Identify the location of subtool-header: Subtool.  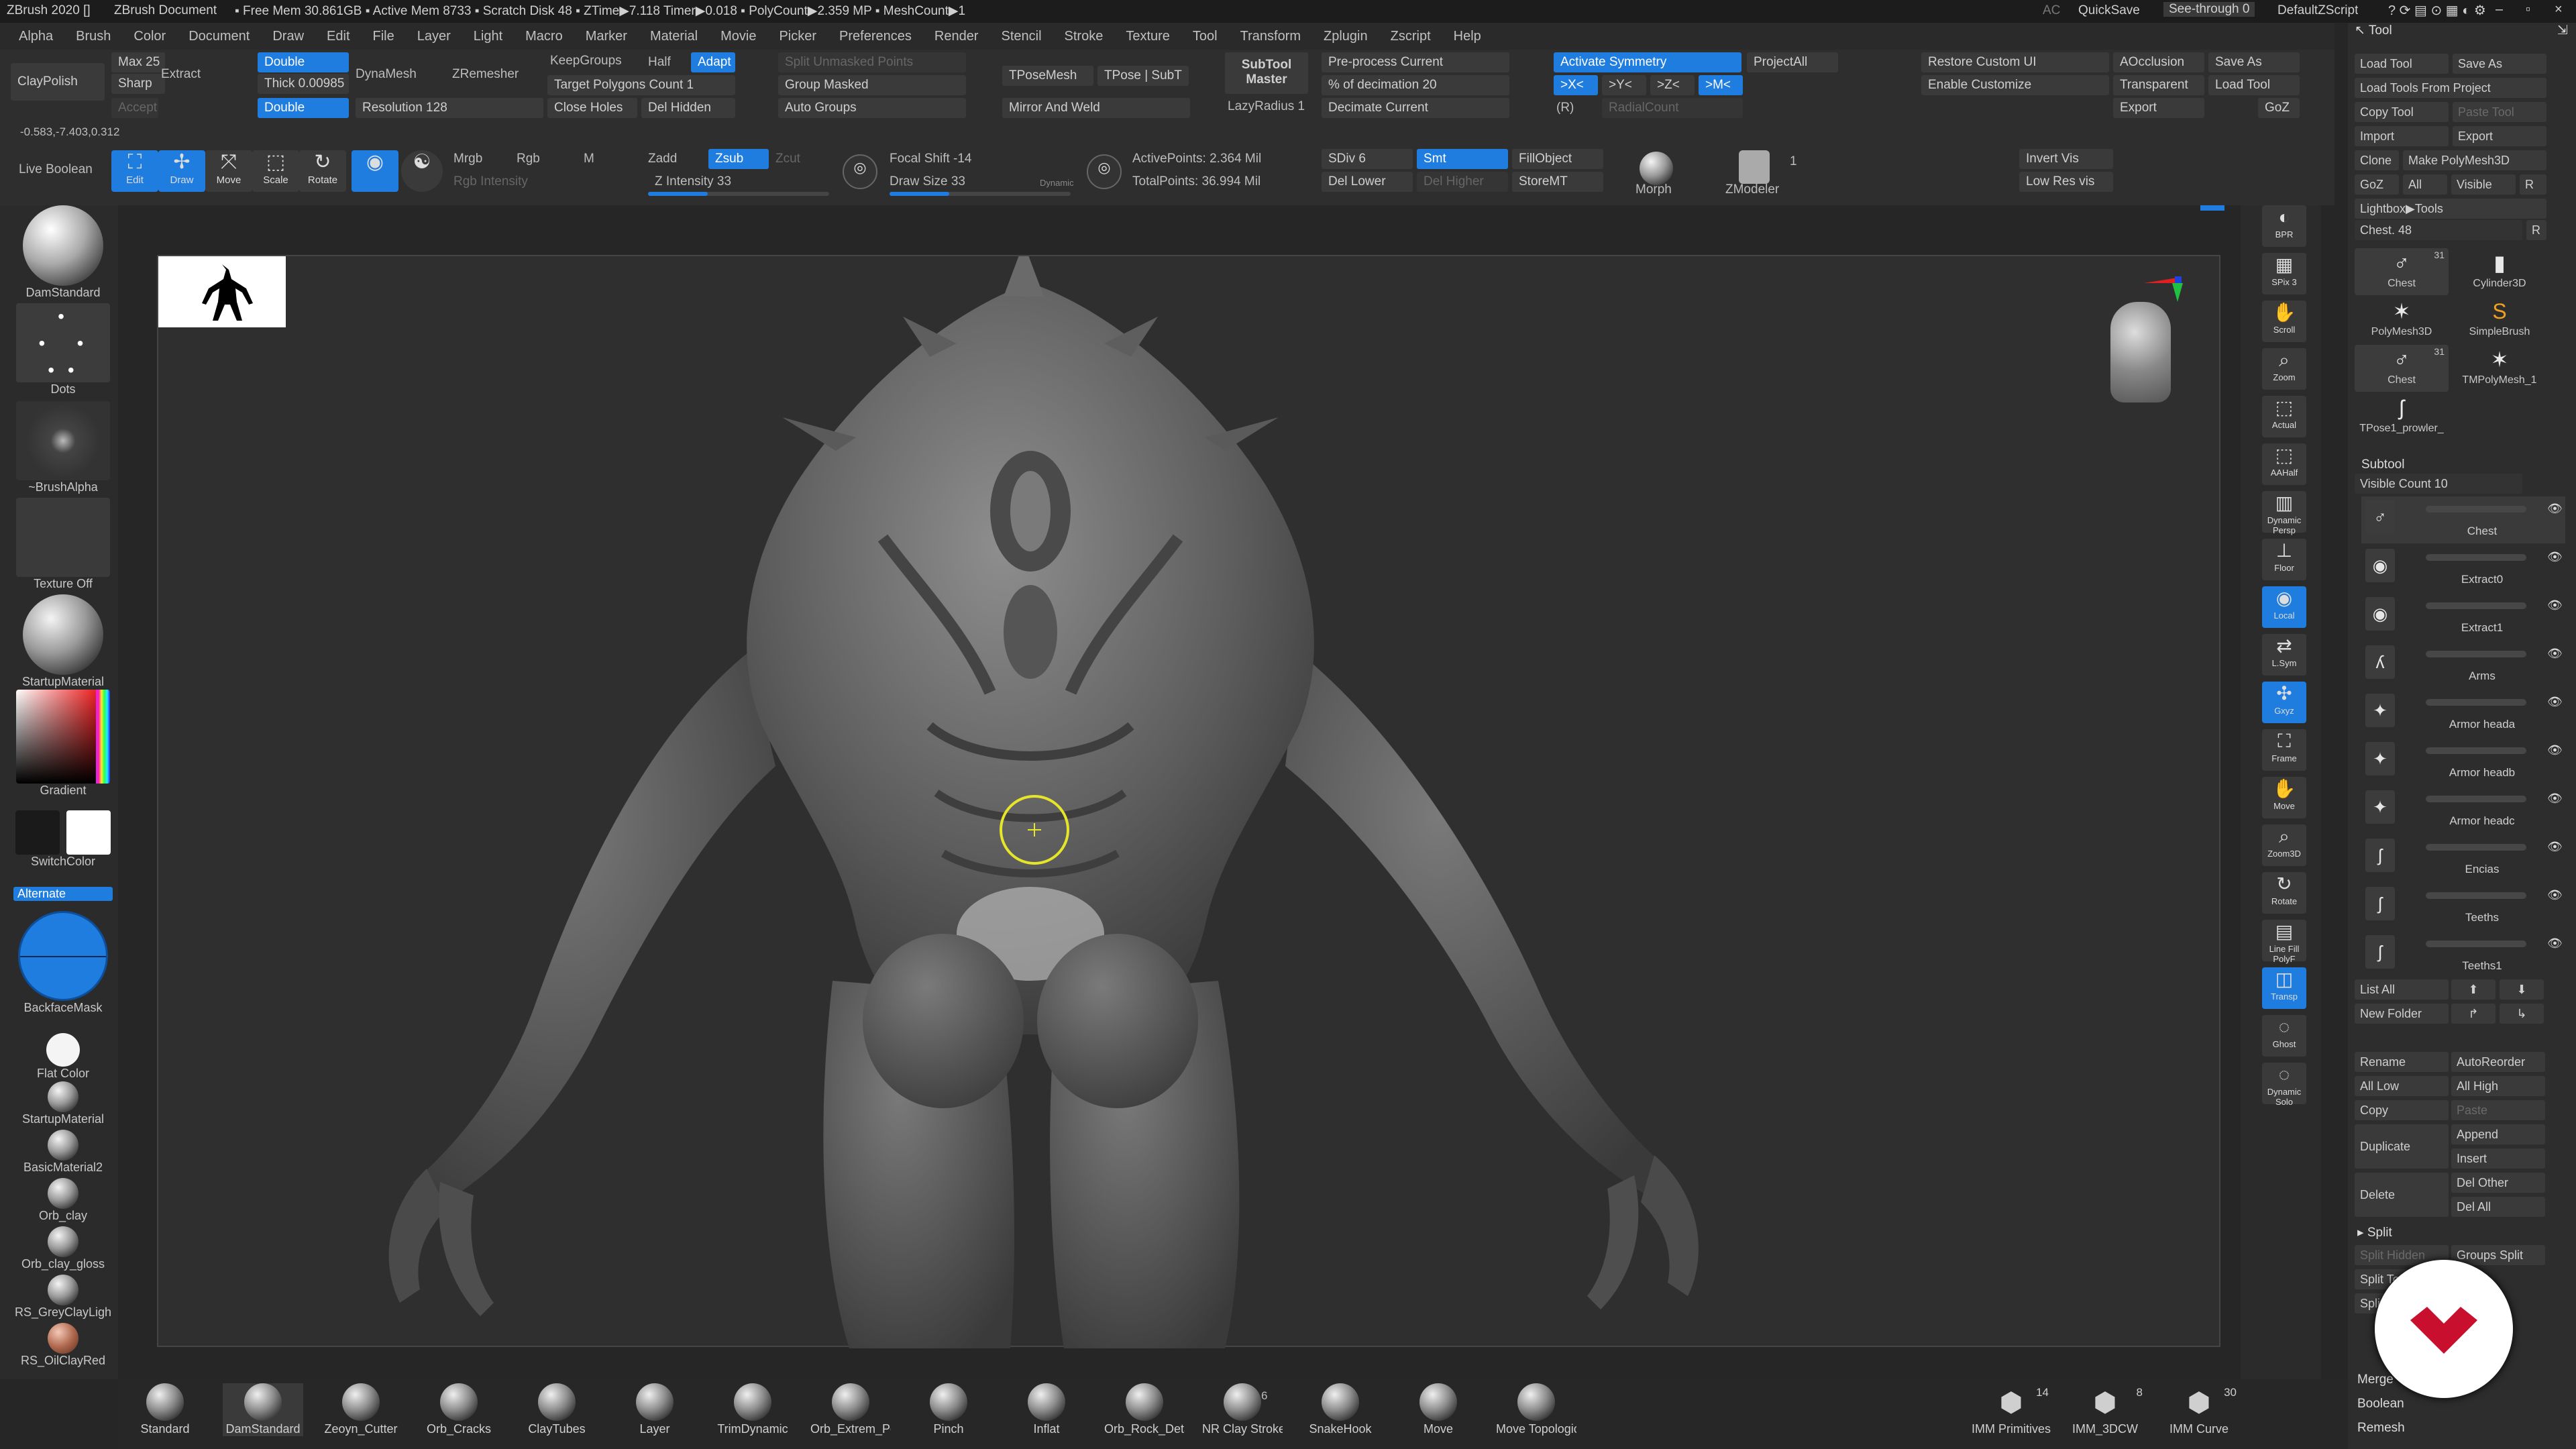
(2382, 465).